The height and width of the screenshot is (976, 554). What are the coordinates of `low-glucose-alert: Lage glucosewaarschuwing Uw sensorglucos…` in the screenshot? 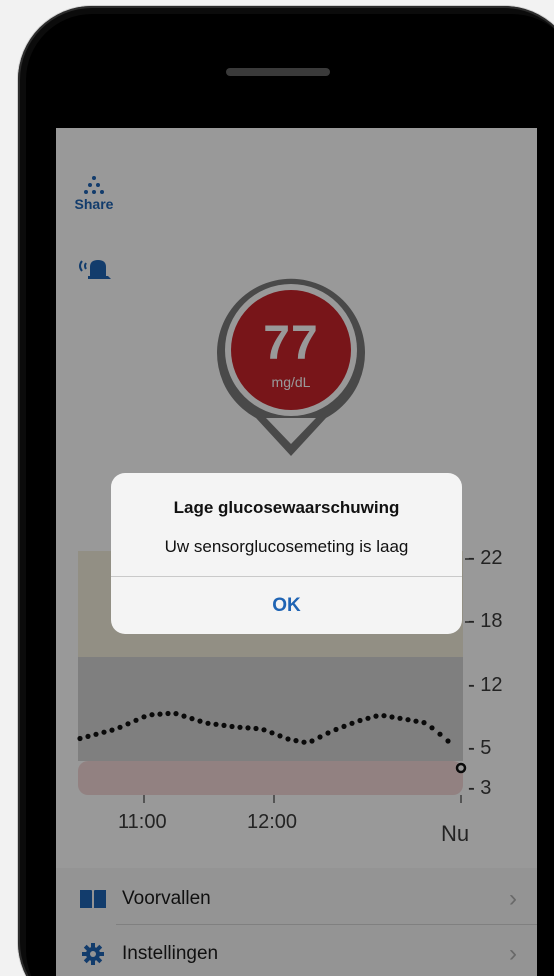 It's located at (286, 553).